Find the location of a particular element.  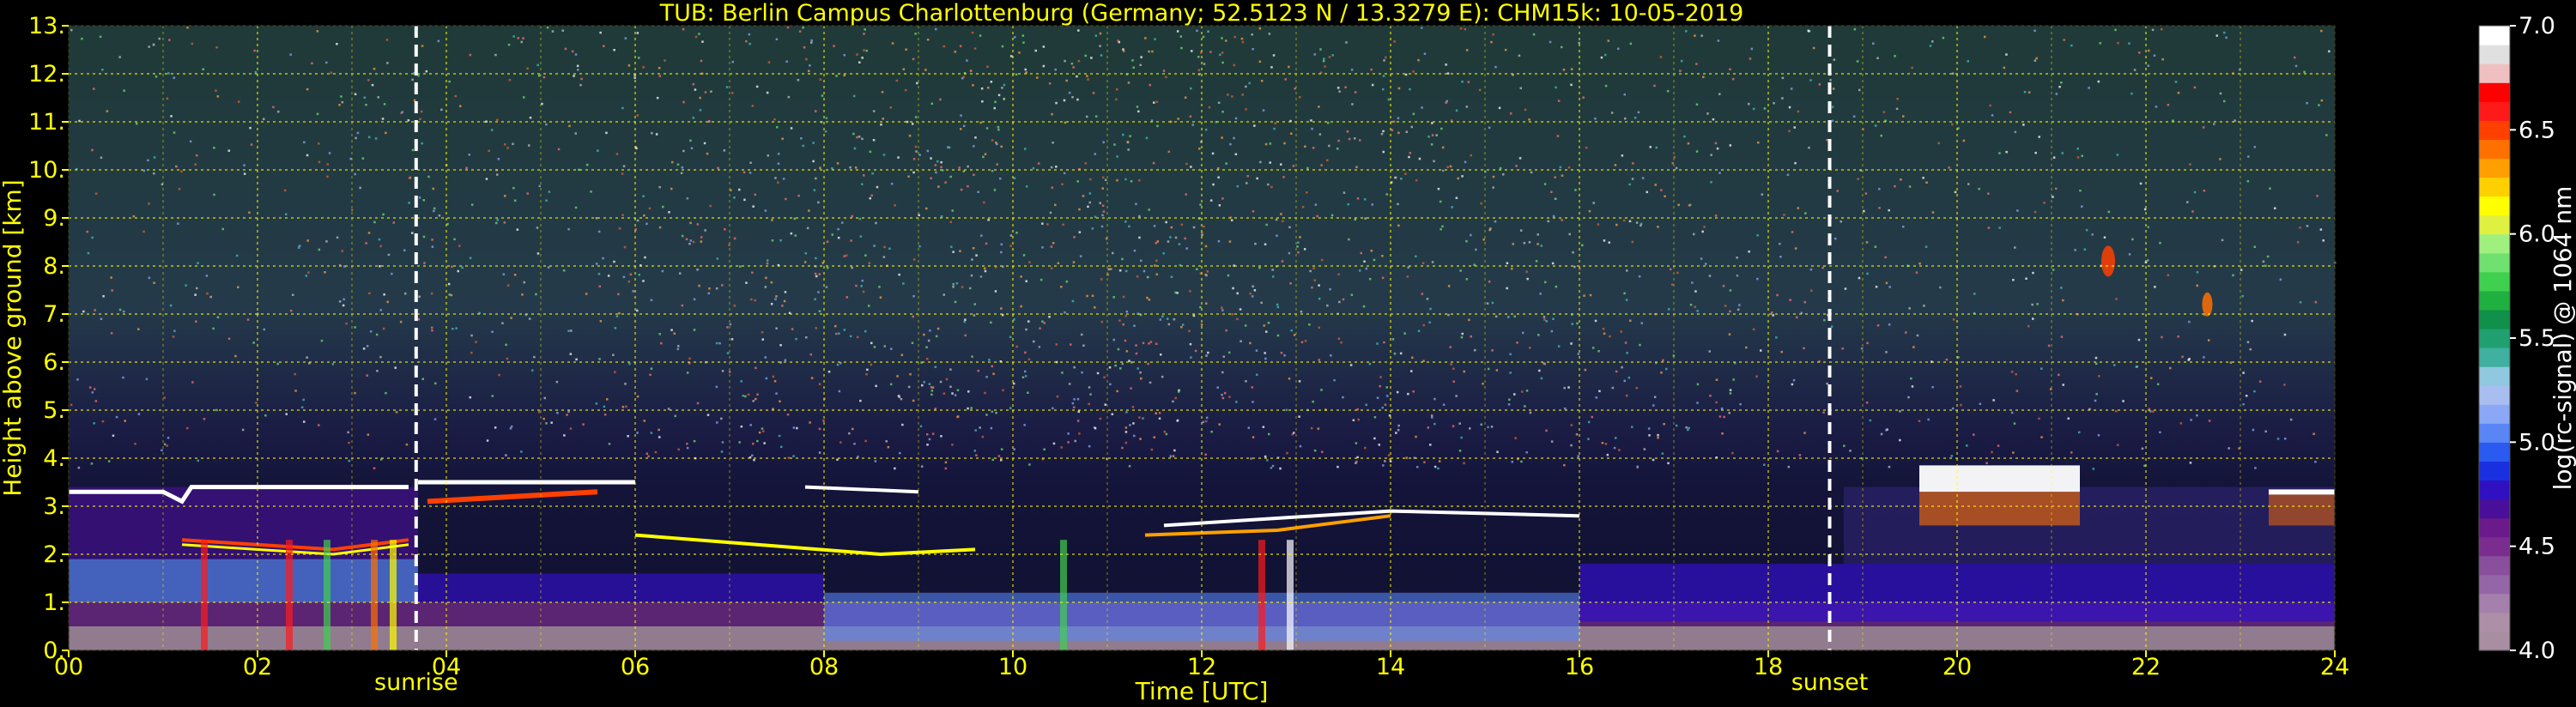

x-tick-label: 14 is located at coordinates (1390, 667).